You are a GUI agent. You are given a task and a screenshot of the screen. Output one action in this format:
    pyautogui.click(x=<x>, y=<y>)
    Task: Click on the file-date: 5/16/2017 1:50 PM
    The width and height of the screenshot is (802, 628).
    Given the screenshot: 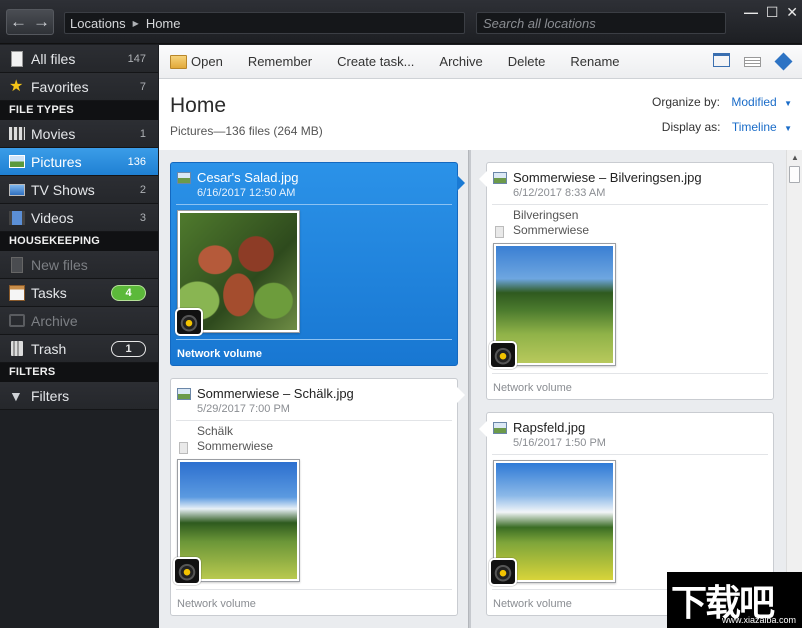 What is the action you would take?
    pyautogui.click(x=559, y=443)
    